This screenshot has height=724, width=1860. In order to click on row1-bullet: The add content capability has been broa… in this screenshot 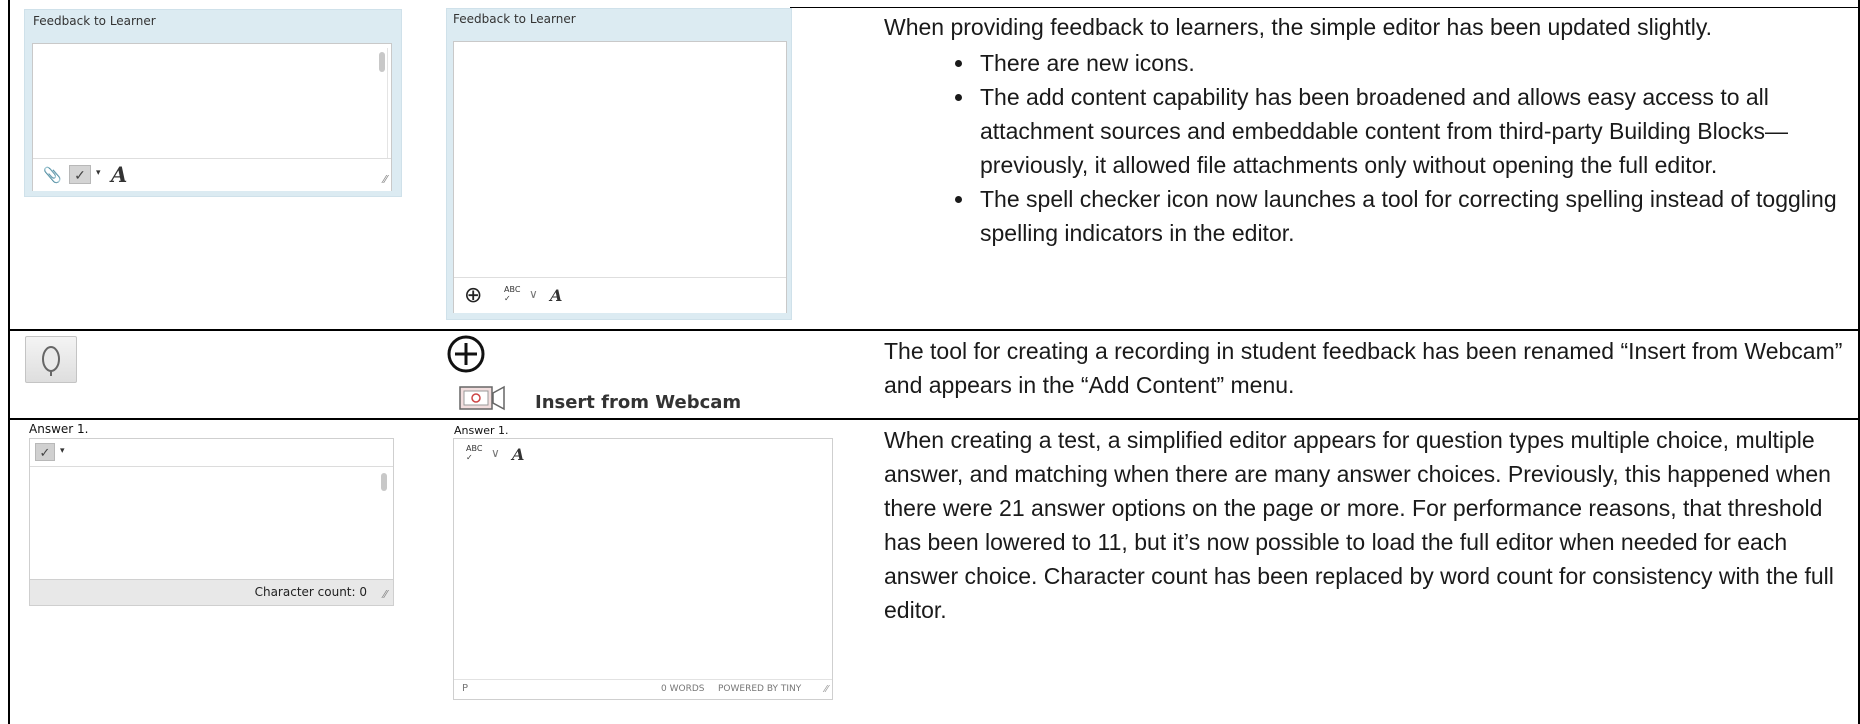, I will do `click(1410, 131)`.